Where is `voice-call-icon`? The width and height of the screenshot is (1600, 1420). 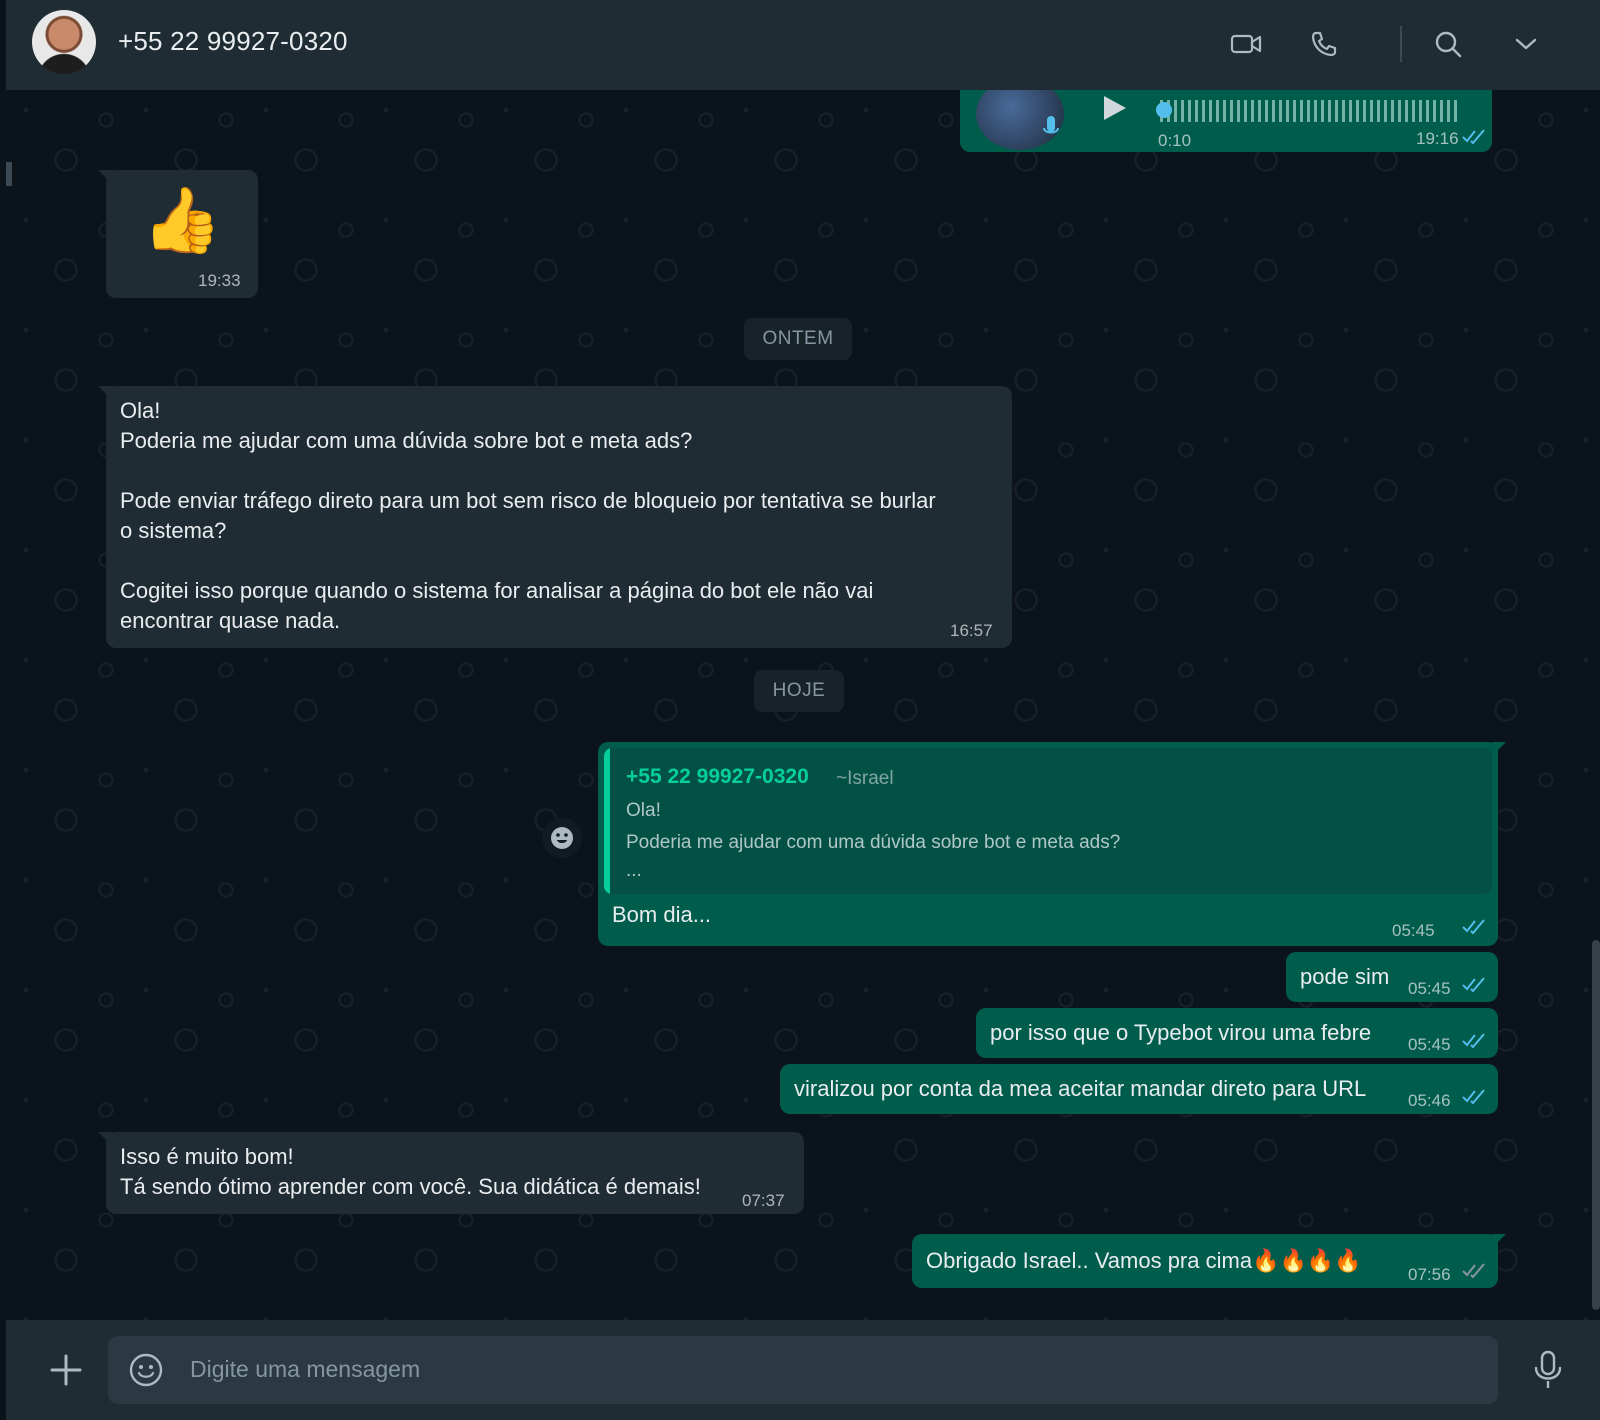 voice-call-icon is located at coordinates (1324, 44).